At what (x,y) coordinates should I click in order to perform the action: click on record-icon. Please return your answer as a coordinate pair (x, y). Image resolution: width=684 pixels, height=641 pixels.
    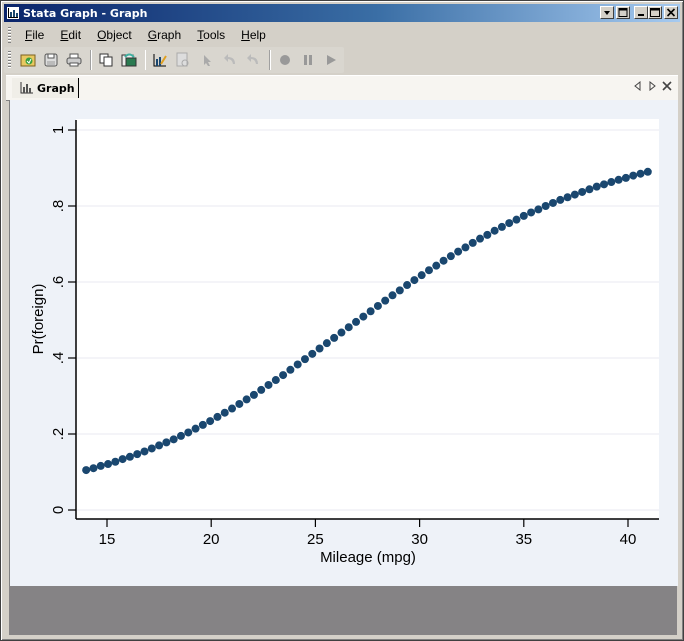
    Looking at the image, I should click on (284, 60).